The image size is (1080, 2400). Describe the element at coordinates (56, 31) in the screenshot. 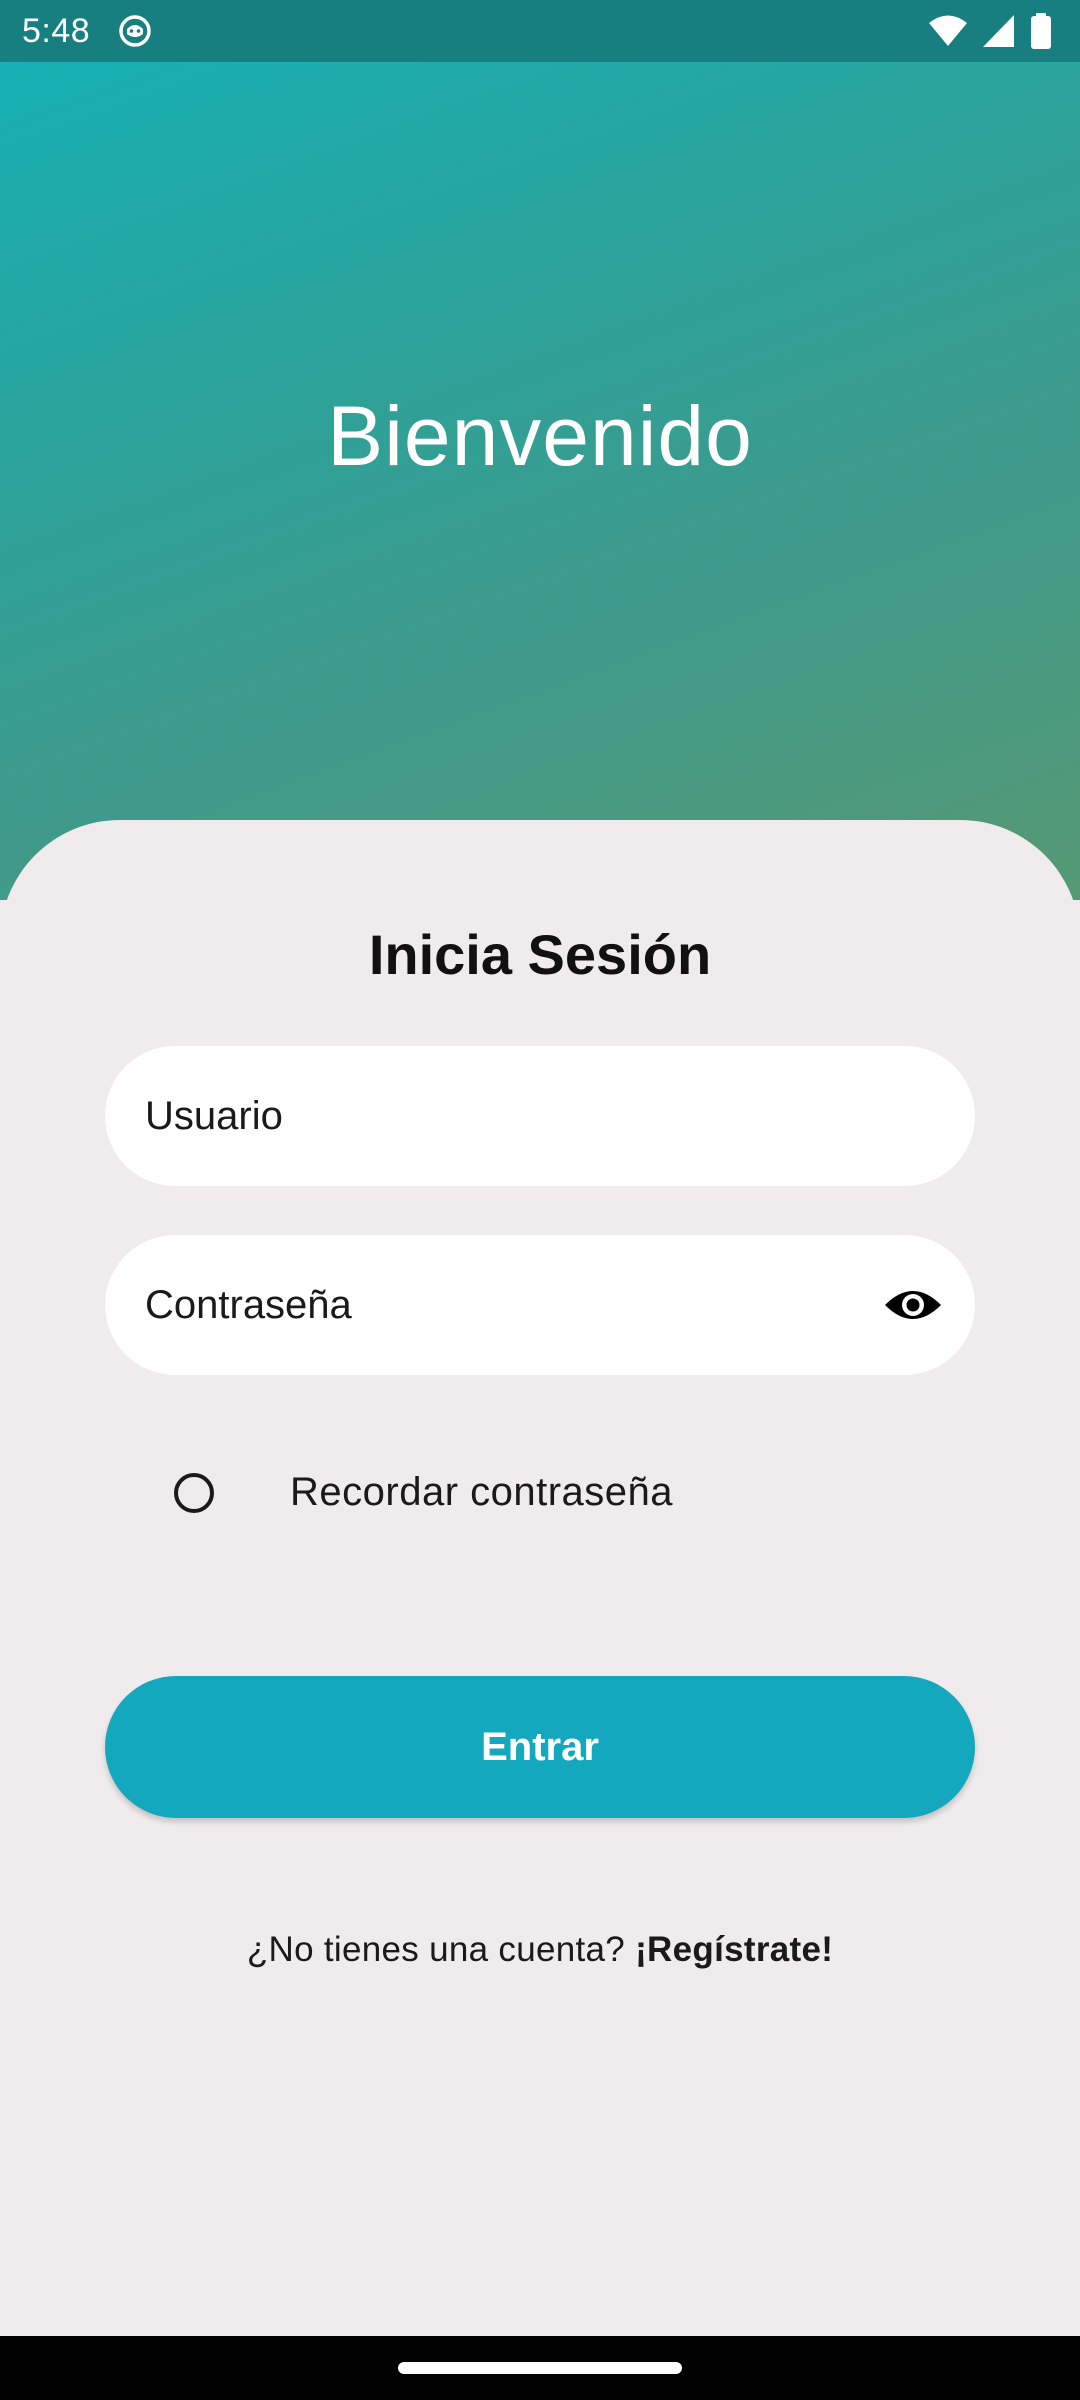

I see `status-time: 5:48` at that location.